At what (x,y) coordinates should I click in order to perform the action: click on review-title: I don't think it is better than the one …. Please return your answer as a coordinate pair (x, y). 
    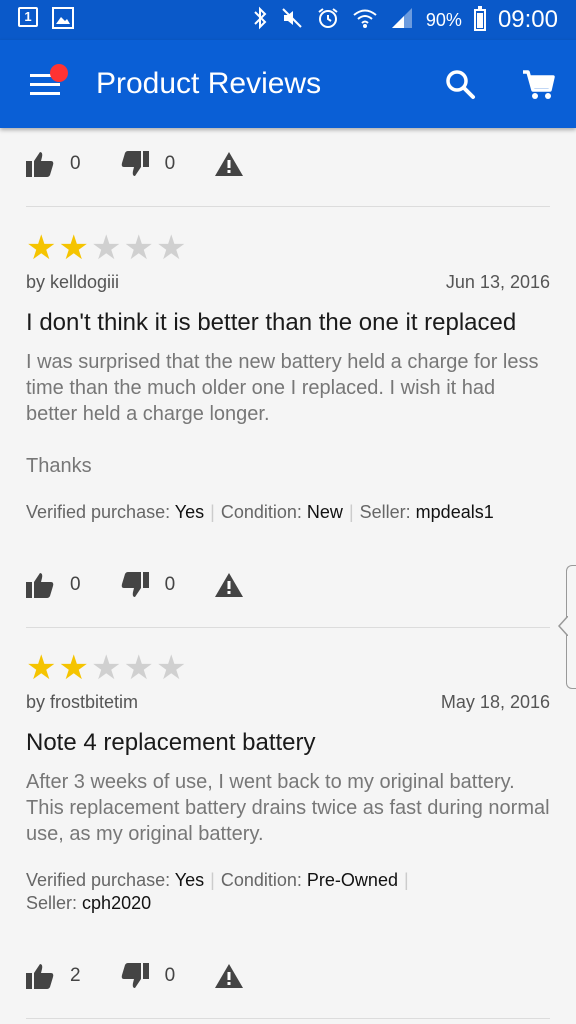
    Looking at the image, I should click on (271, 322).